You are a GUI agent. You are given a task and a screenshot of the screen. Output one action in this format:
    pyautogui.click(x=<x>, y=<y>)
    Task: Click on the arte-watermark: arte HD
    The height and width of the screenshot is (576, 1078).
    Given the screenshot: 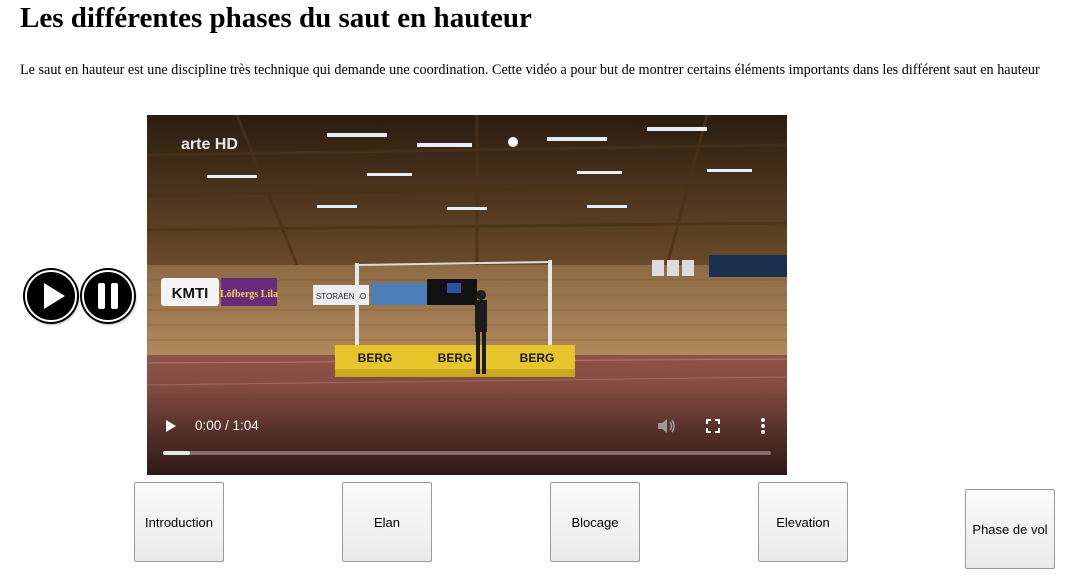 What is the action you would take?
    pyautogui.click(x=209, y=144)
    